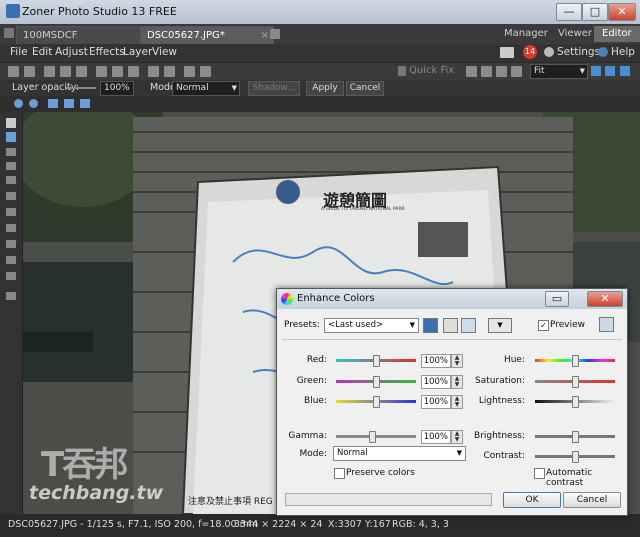  Describe the element at coordinates (11, 196) in the screenshot. I see `redeye-tool-icon` at that location.